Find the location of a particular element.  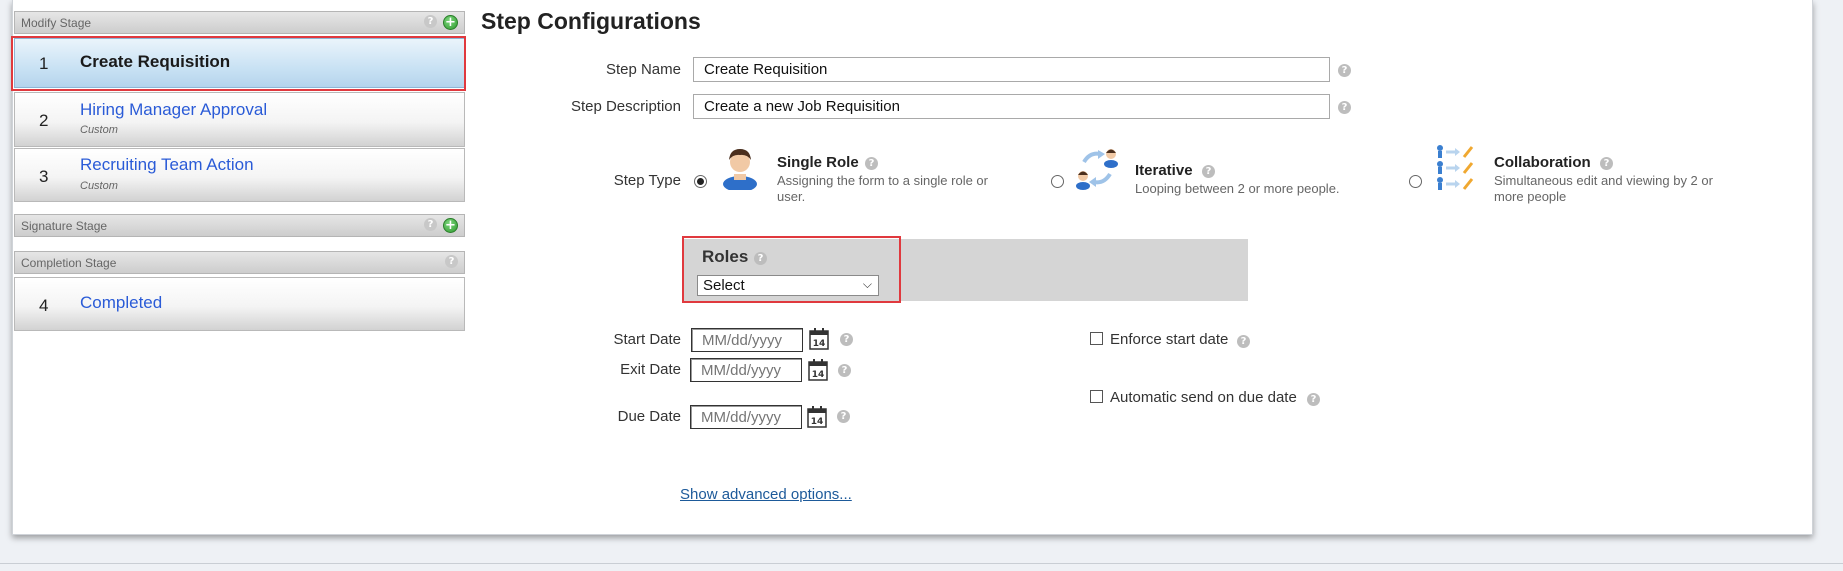

roles-select: Select ⌵ is located at coordinates (788, 285).